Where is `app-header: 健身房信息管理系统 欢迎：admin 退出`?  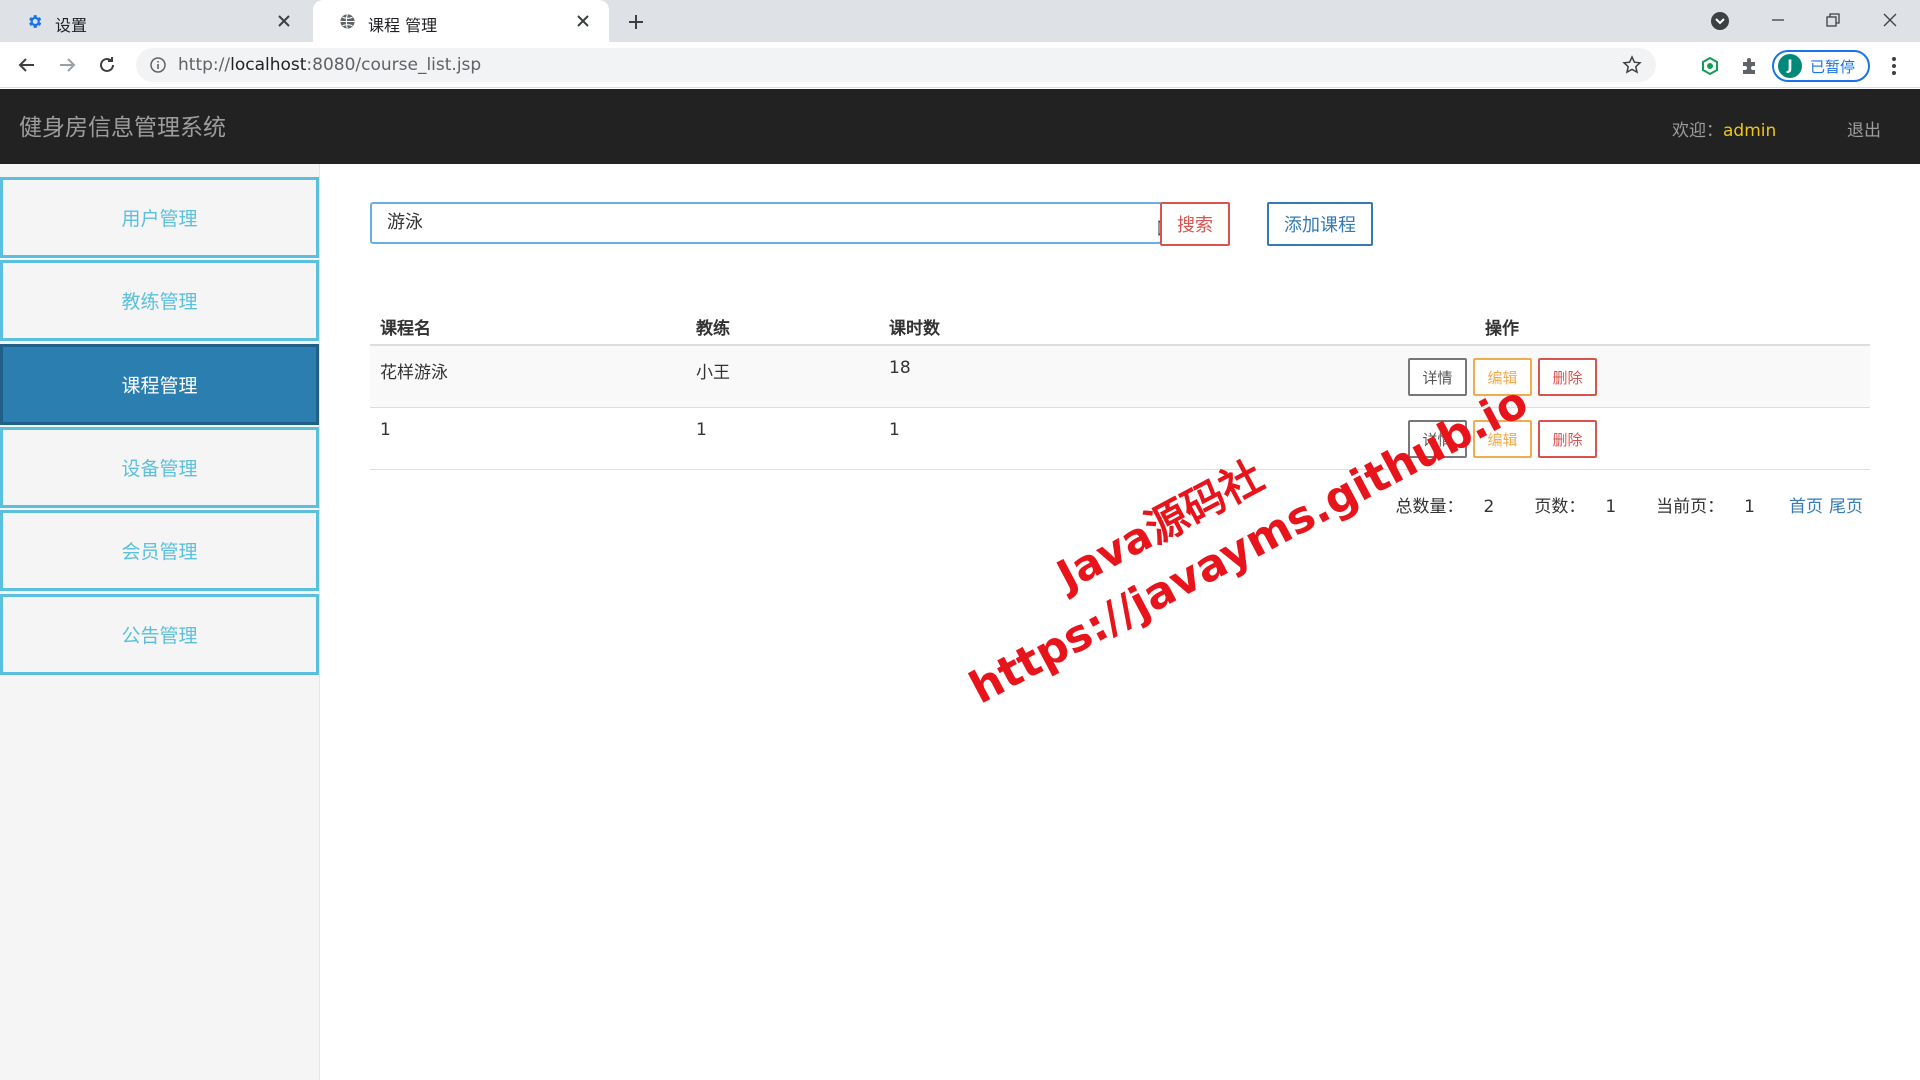
app-header: 健身房信息管理系统 欢迎：admin 退出 is located at coordinates (960, 126).